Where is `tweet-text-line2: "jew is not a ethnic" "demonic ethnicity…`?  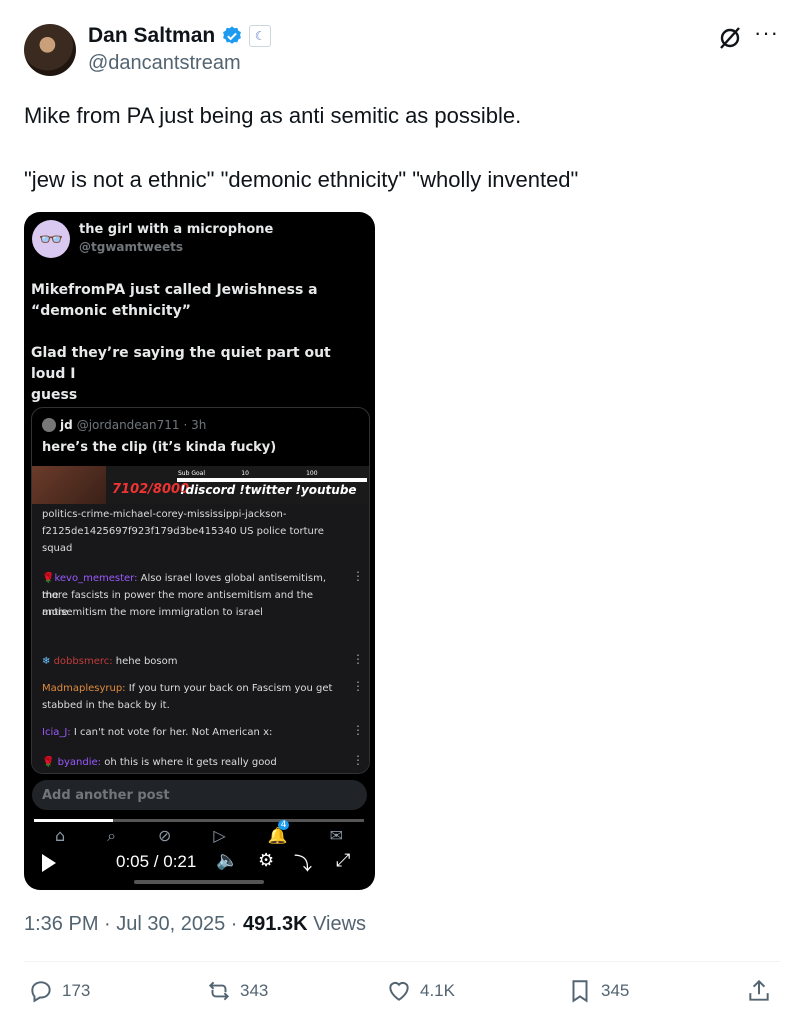
tweet-text-line2: "jew is not a ethnic" "demonic ethnicity… is located at coordinates (301, 179).